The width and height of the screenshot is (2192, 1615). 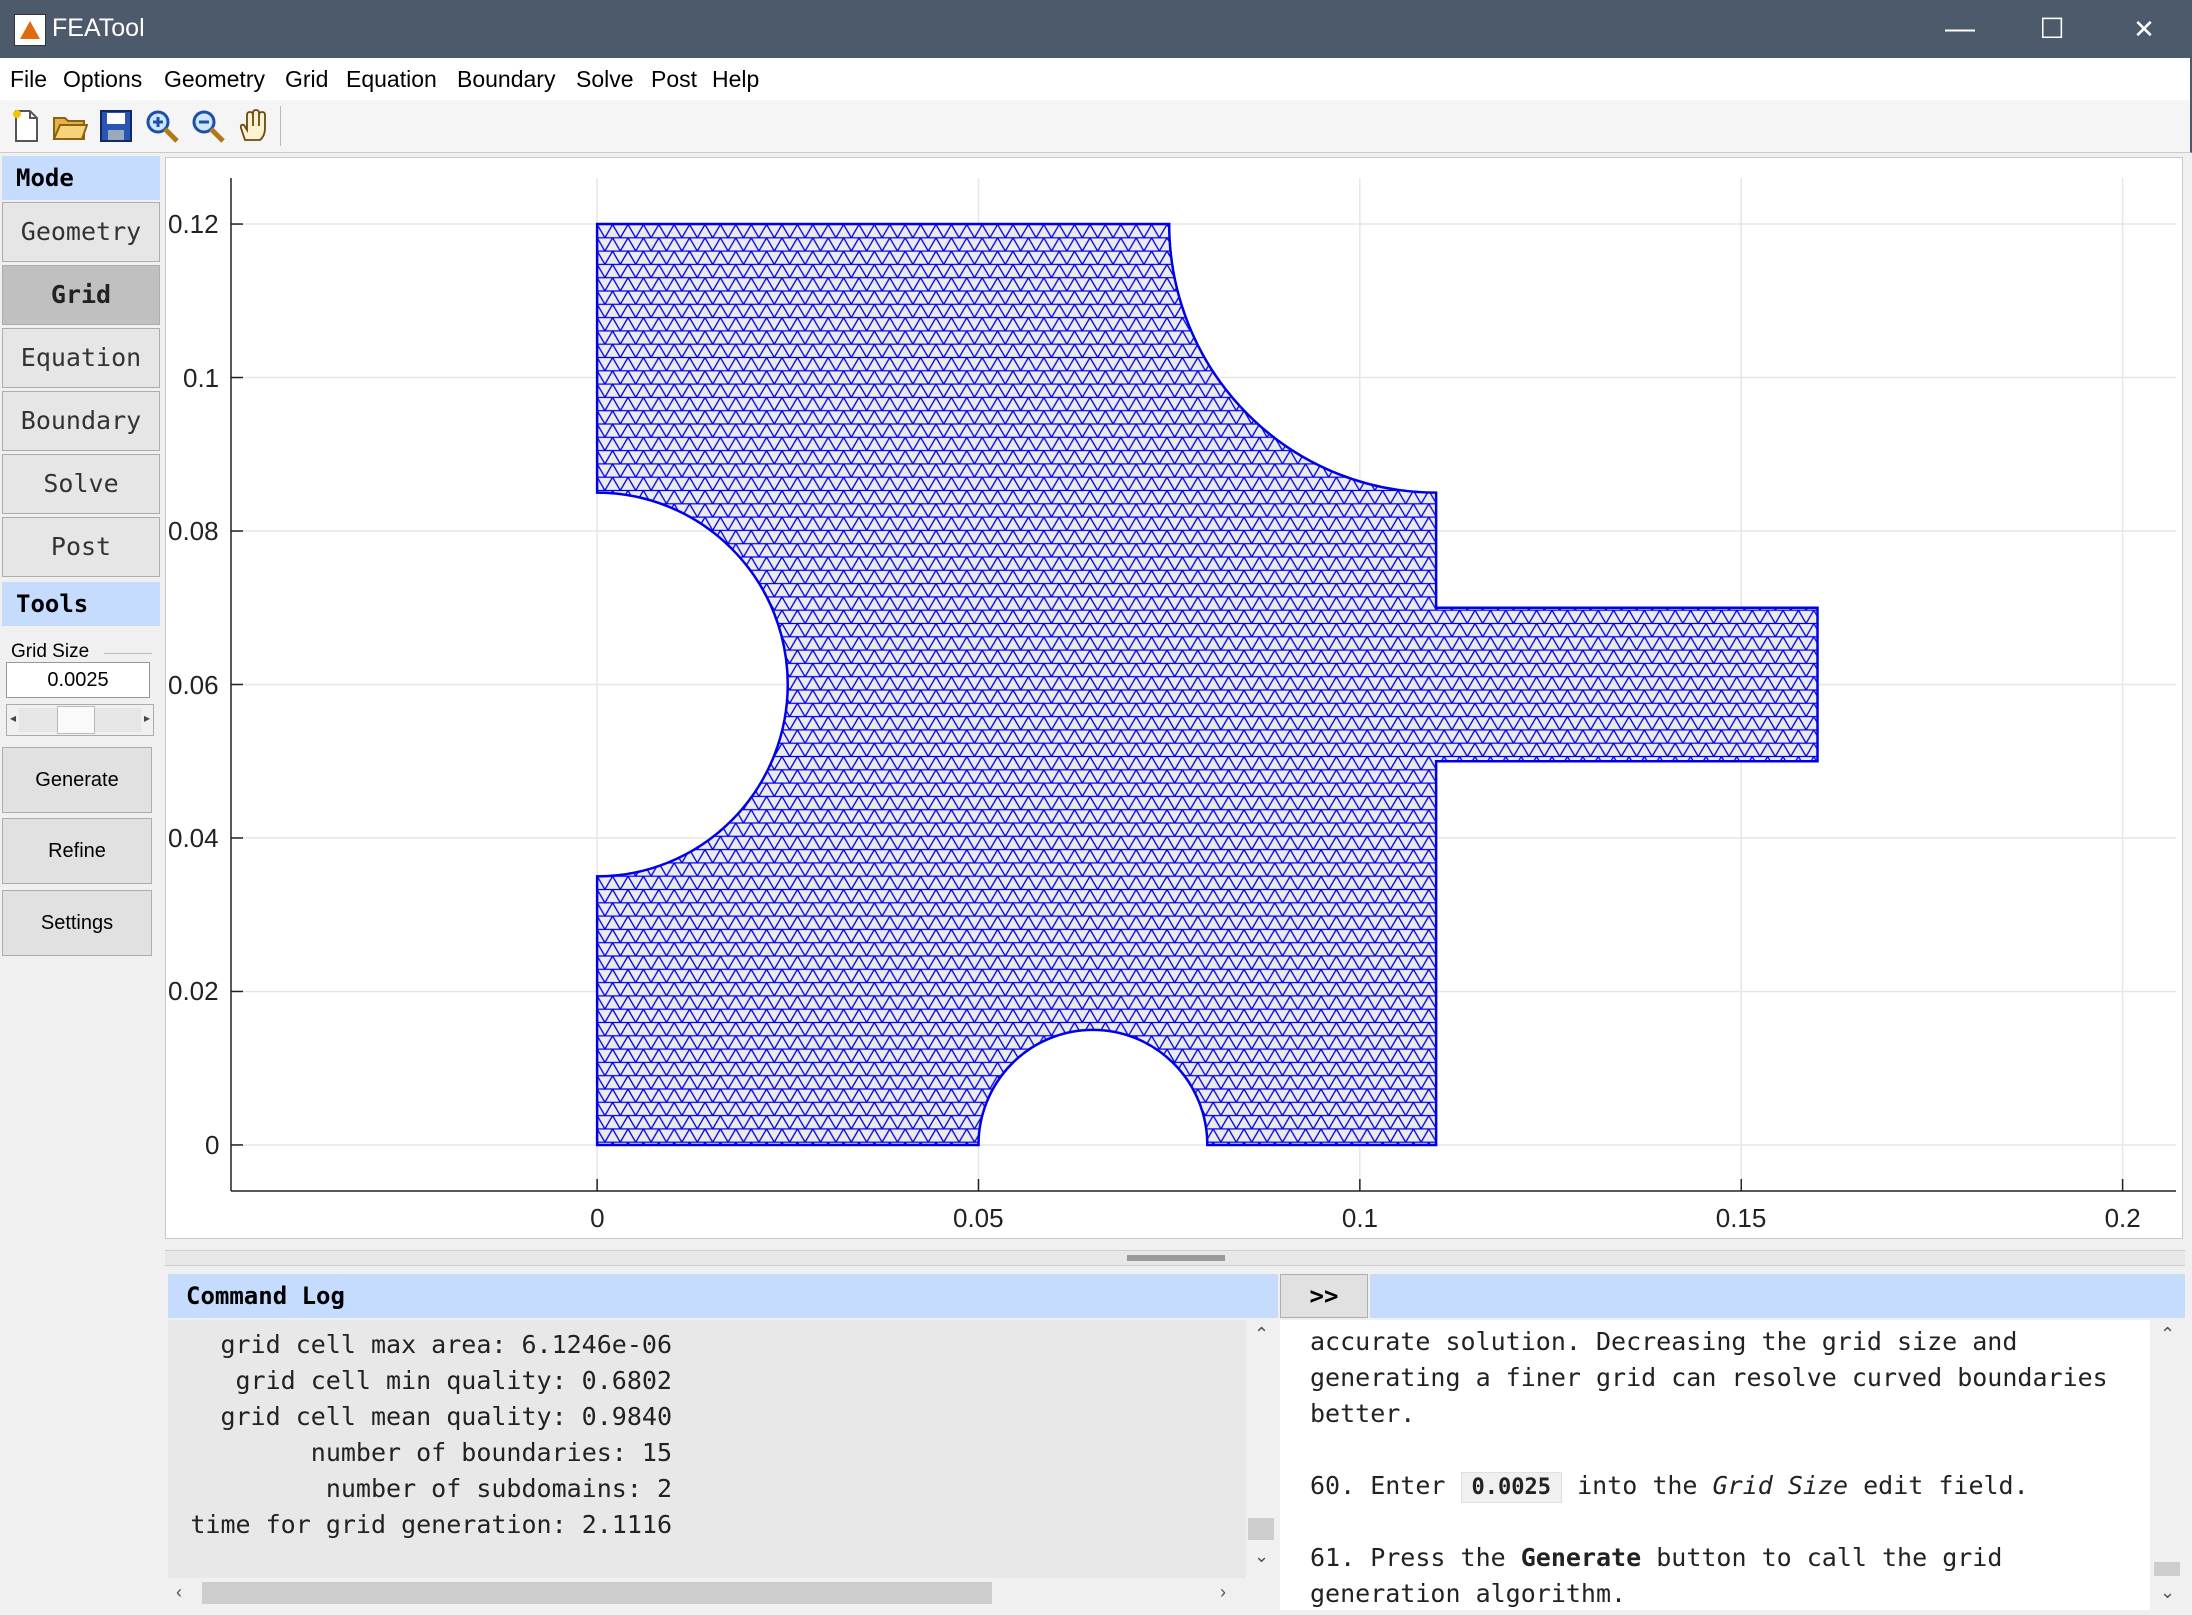 What do you see at coordinates (81, 604) in the screenshot?
I see `tools-header: Tools` at bounding box center [81, 604].